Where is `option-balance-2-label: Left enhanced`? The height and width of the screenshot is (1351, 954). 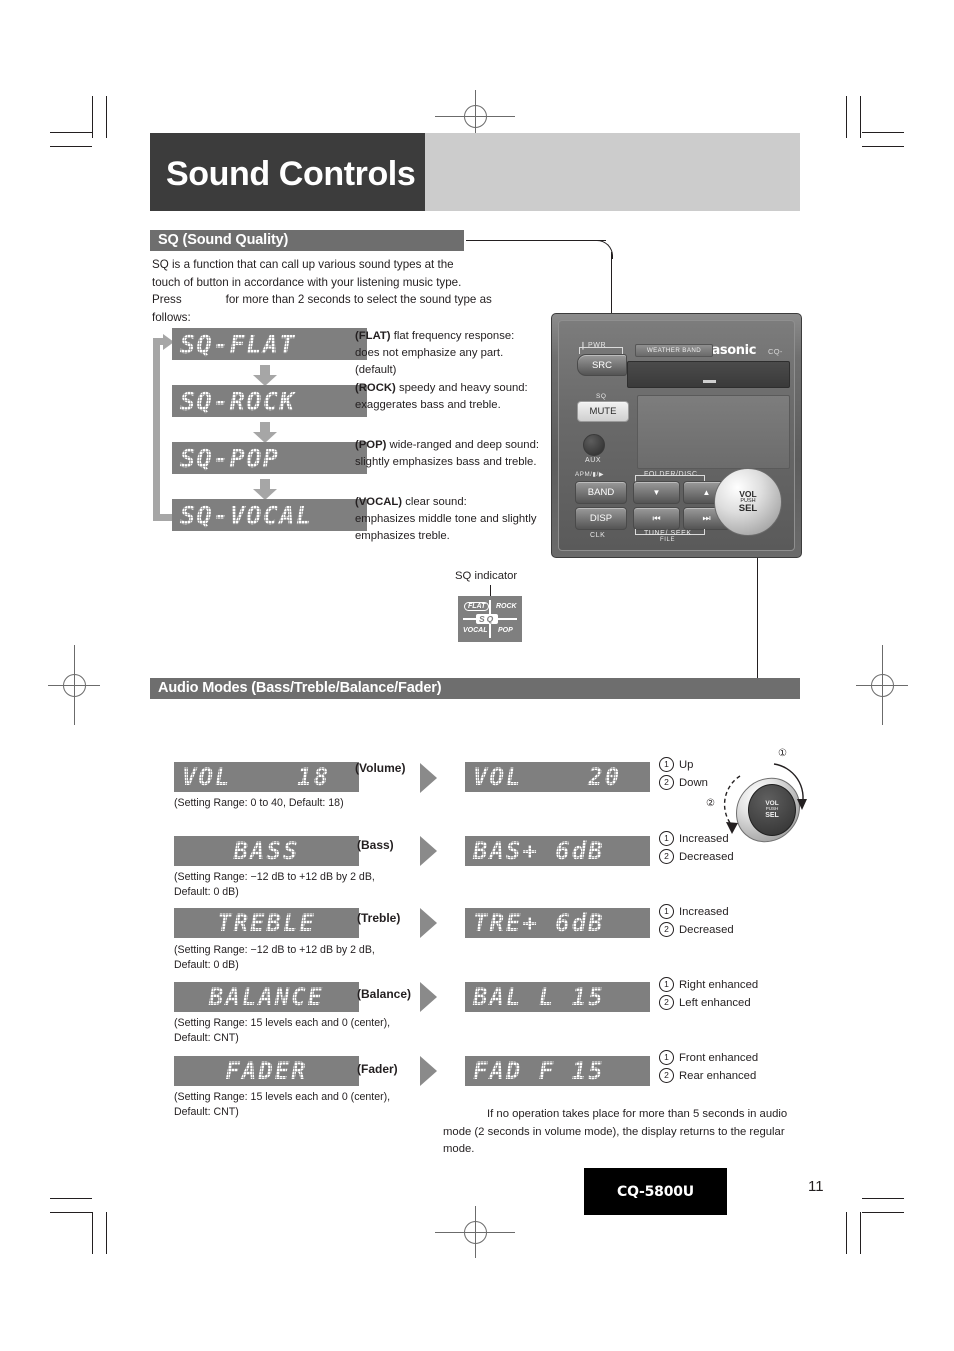
option-balance-2-label: Left enhanced is located at coordinates (715, 1003).